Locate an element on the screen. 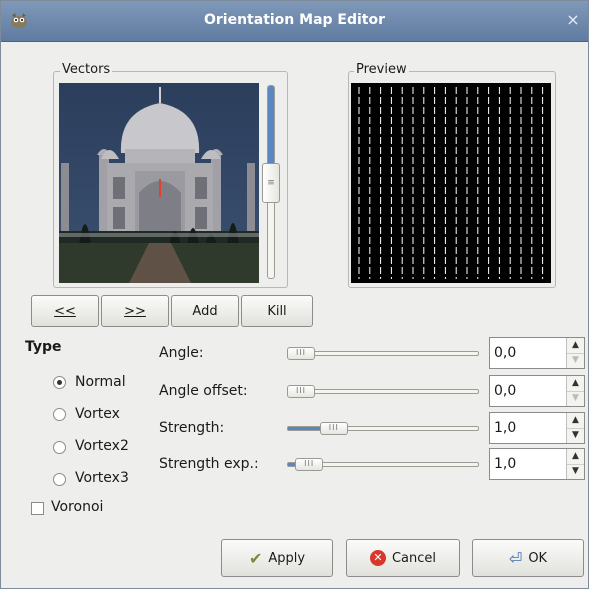 This screenshot has width=589, height=589. close-icon: × is located at coordinates (573, 20).